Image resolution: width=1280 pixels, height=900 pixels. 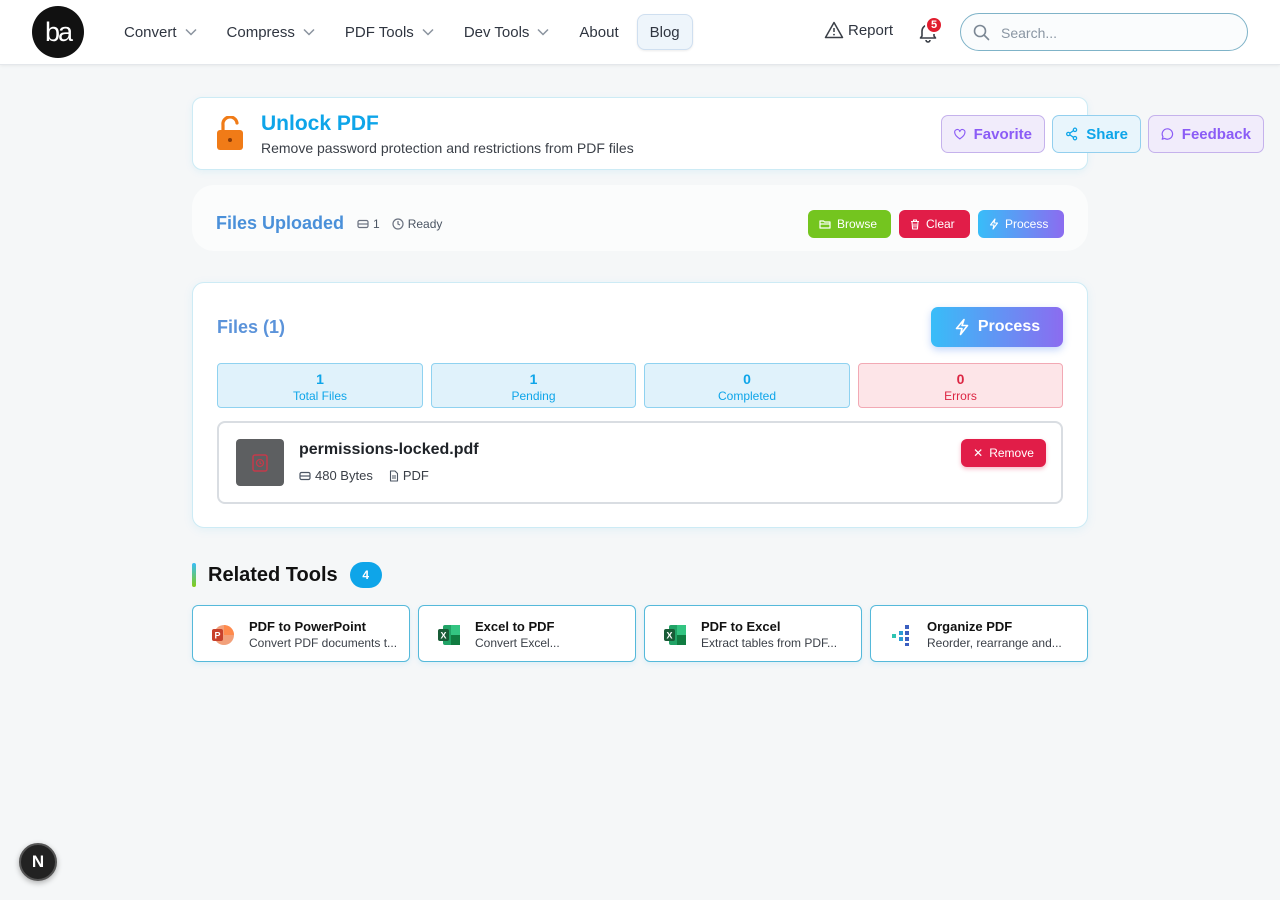 I want to click on nav-convert-label: Convert, so click(x=150, y=32).